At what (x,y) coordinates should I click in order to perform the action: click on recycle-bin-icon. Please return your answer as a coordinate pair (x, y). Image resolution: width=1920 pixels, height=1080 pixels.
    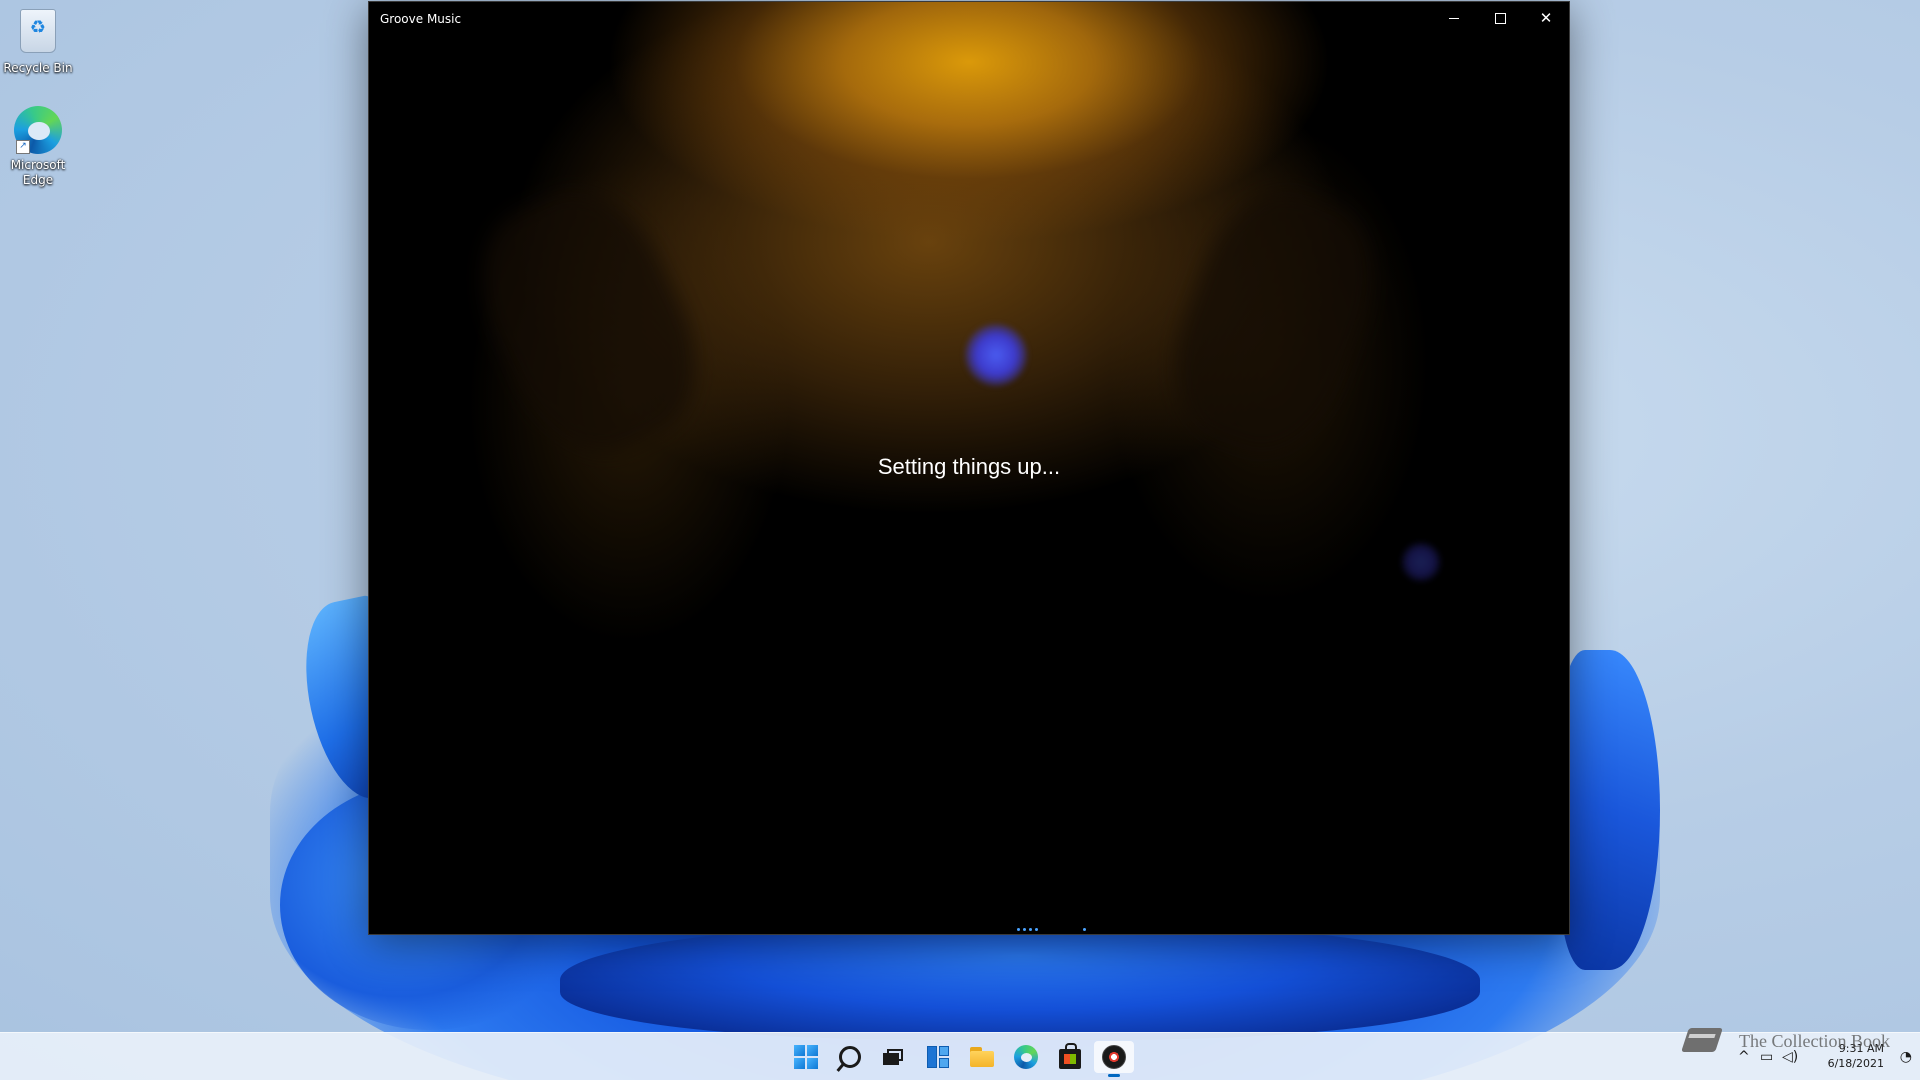
    Looking at the image, I should click on (38, 33).